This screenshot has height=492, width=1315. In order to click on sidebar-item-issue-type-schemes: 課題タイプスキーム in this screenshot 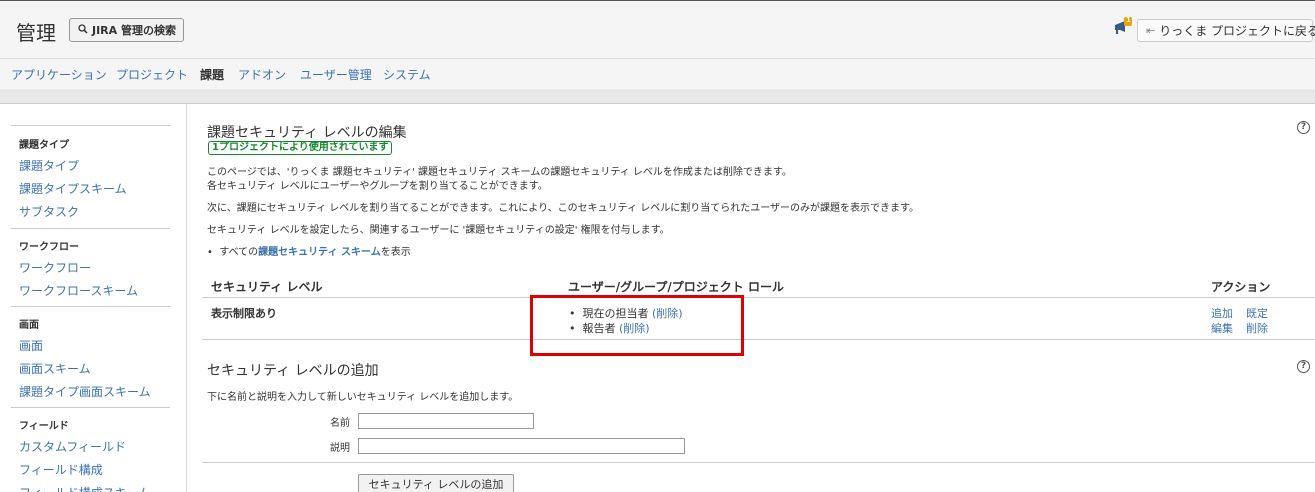, I will do `click(73, 188)`.